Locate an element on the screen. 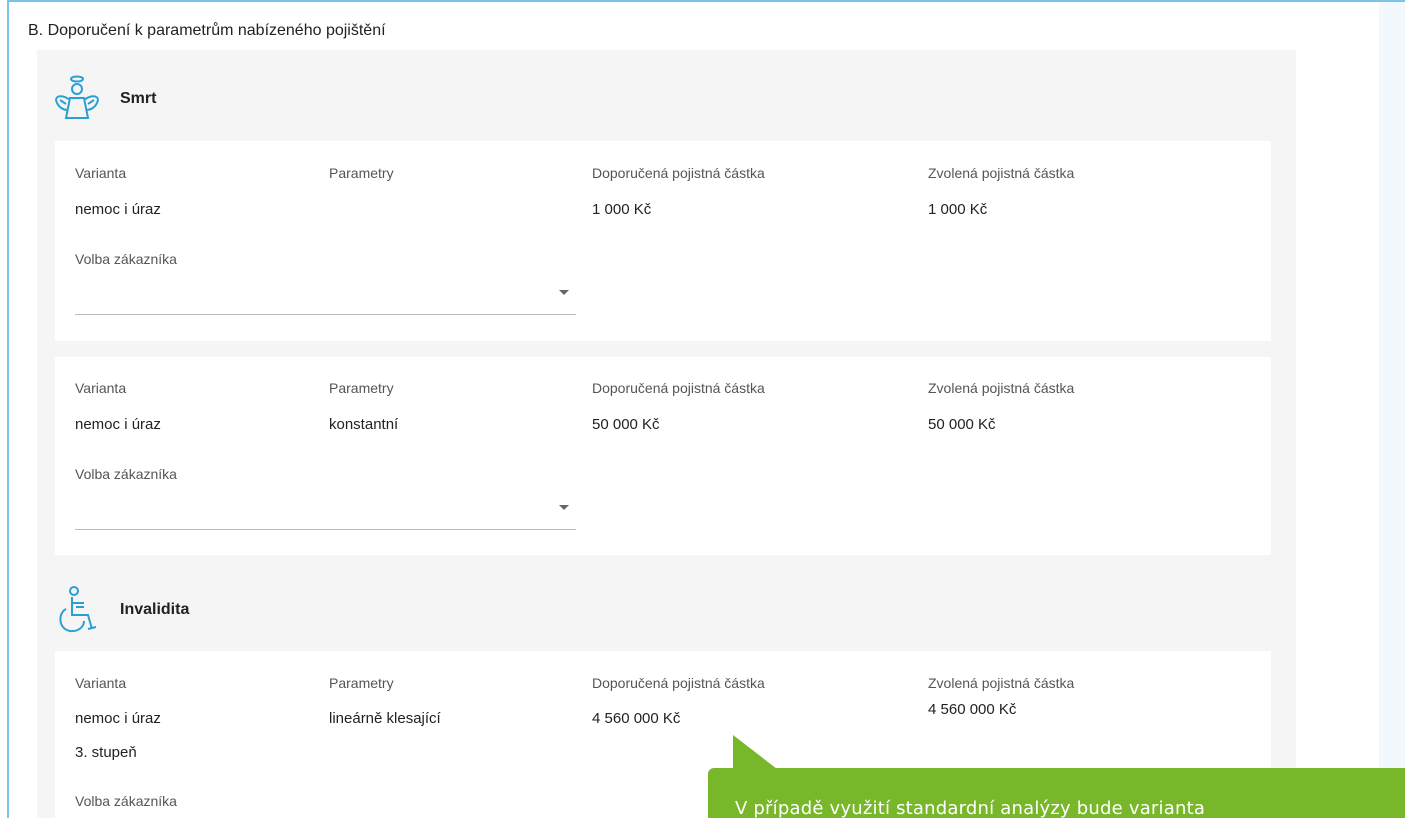  recommended-amount-value: 50 000 Kč is located at coordinates (626, 424).